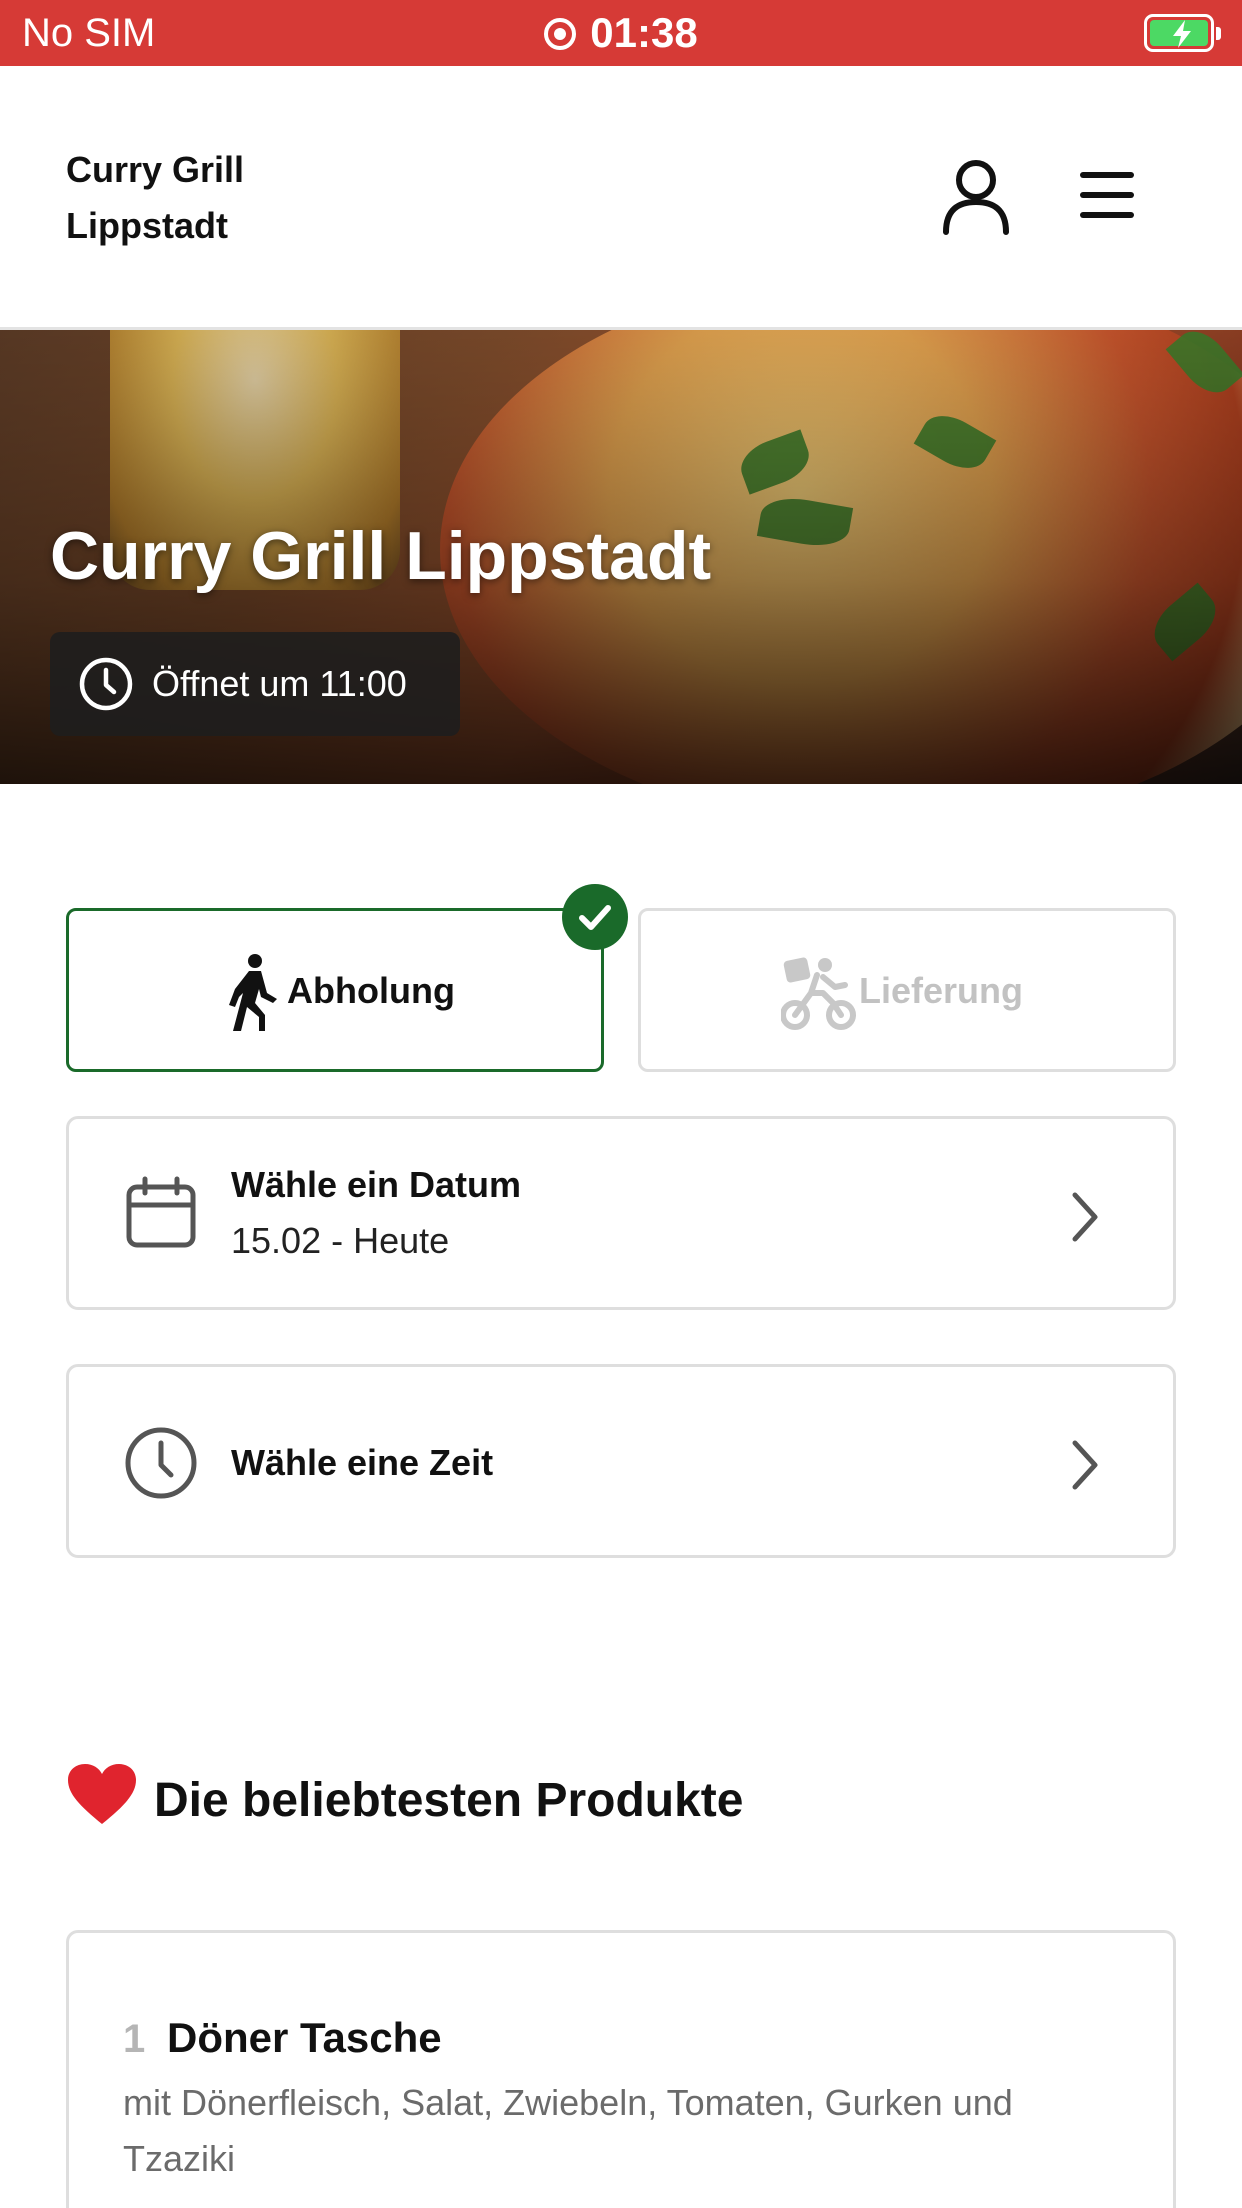 The height and width of the screenshot is (2208, 1242). Describe the element at coordinates (1107, 195) in the screenshot. I see `menu-icon` at that location.